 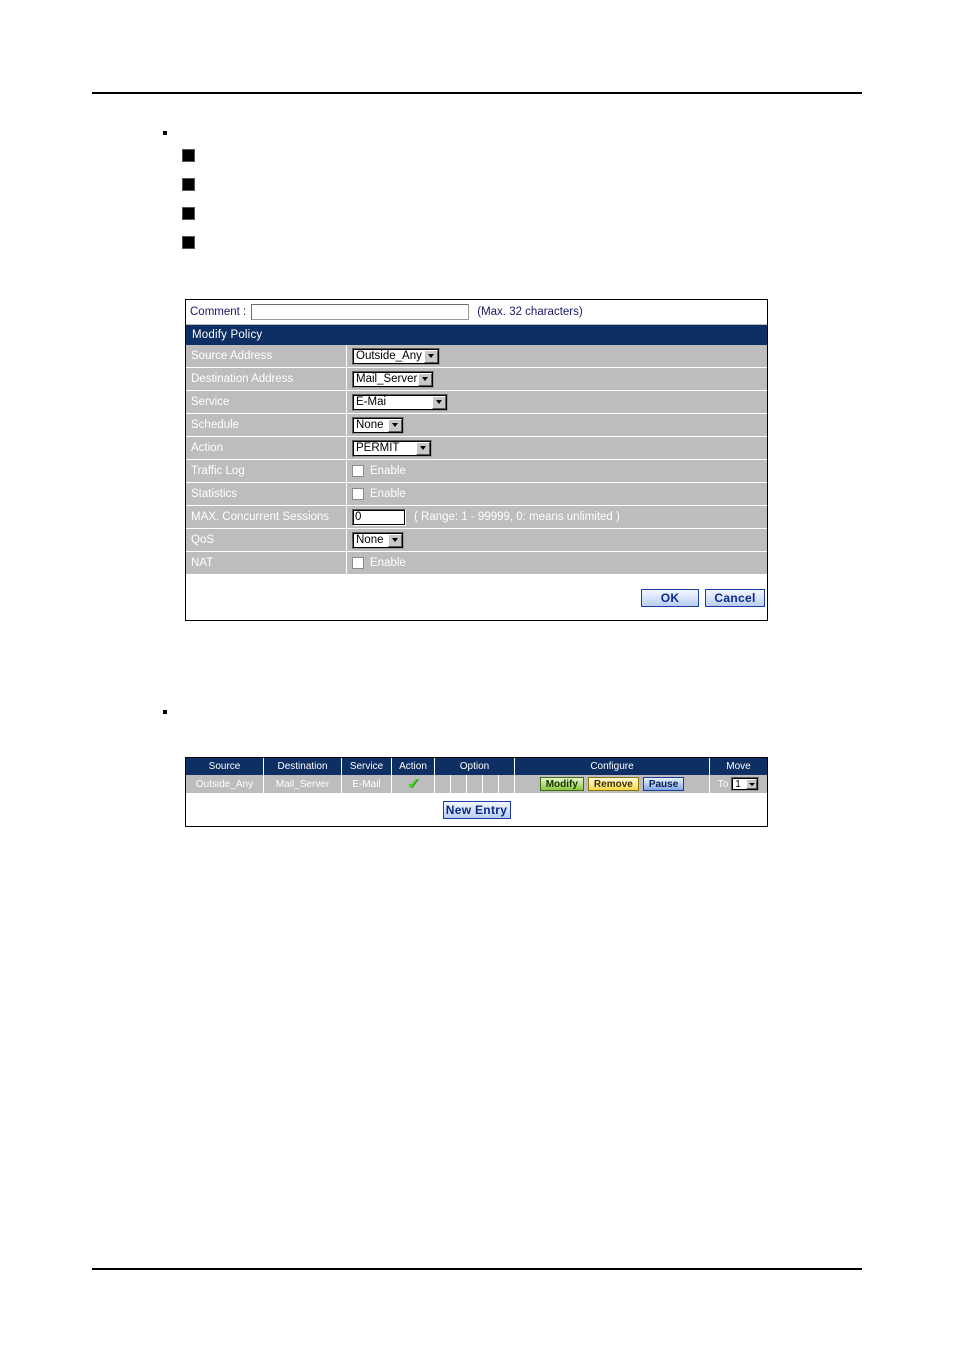 What do you see at coordinates (370, 540) in the screenshot?
I see `select-qos-value: None` at bounding box center [370, 540].